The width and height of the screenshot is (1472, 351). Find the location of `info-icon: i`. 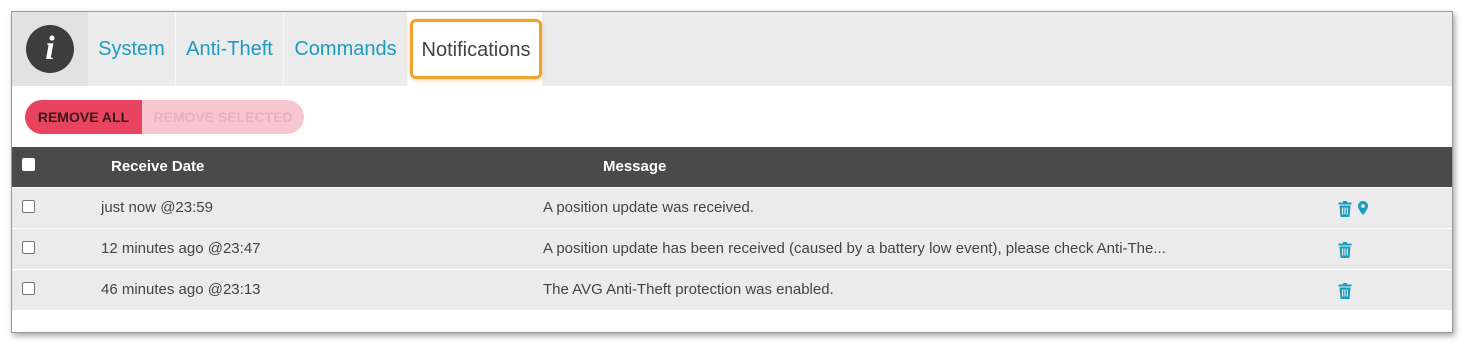

info-icon: i is located at coordinates (50, 49).